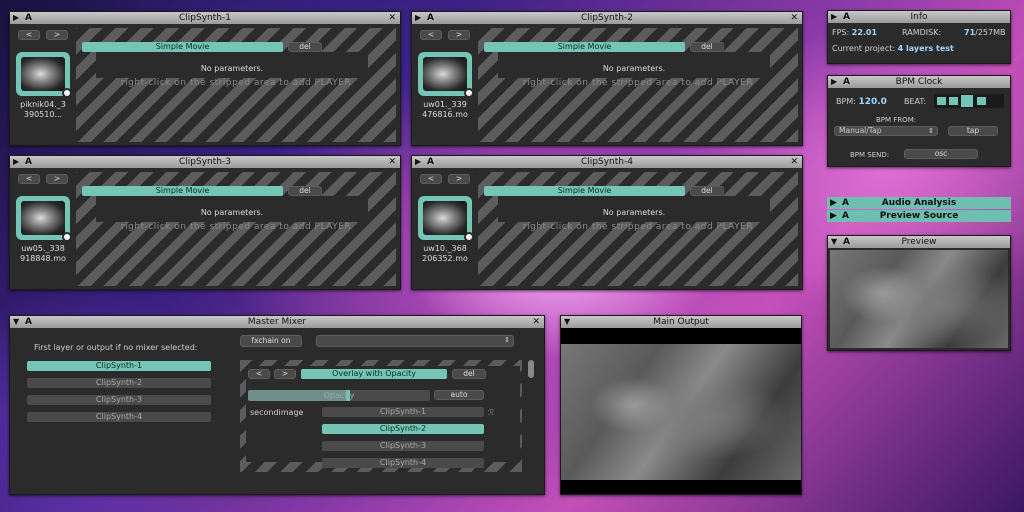 The image size is (1024, 512). Describe the element at coordinates (919, 17) in the screenshot. I see `window-titlebar: ▶ A Info` at that location.